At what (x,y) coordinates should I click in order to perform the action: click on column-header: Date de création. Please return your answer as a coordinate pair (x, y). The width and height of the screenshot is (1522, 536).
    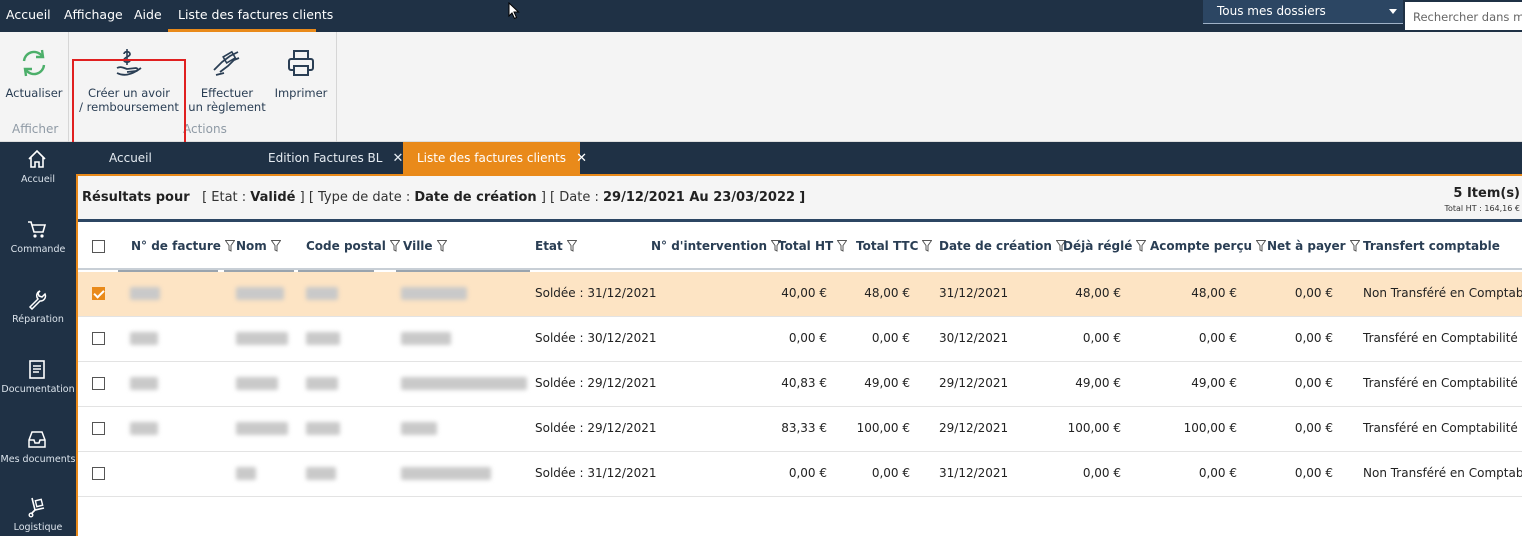
    Looking at the image, I should click on (1003, 247).